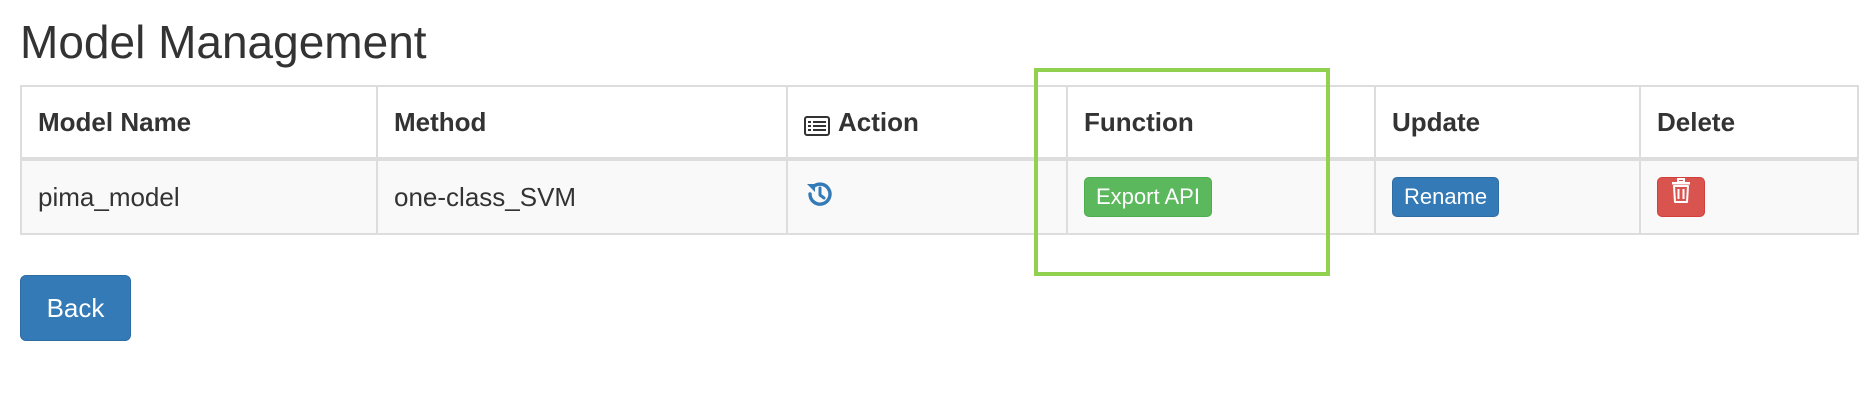 The image size is (1870, 410). I want to click on cell-function: Export API, so click(1221, 196).